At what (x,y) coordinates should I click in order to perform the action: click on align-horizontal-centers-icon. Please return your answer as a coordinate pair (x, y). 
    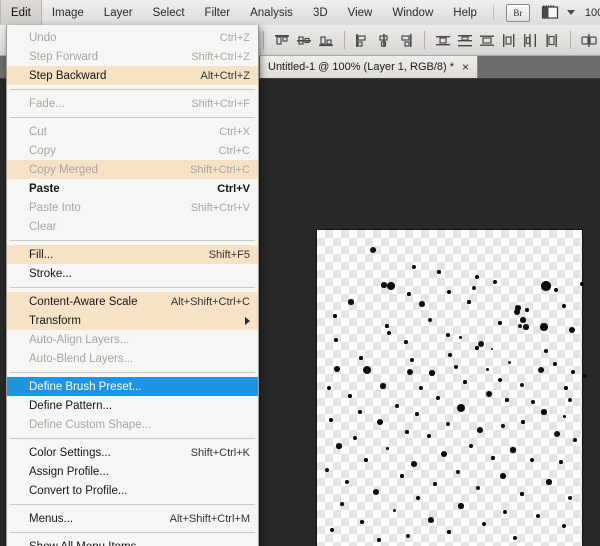
    Looking at the image, I should click on (384, 40).